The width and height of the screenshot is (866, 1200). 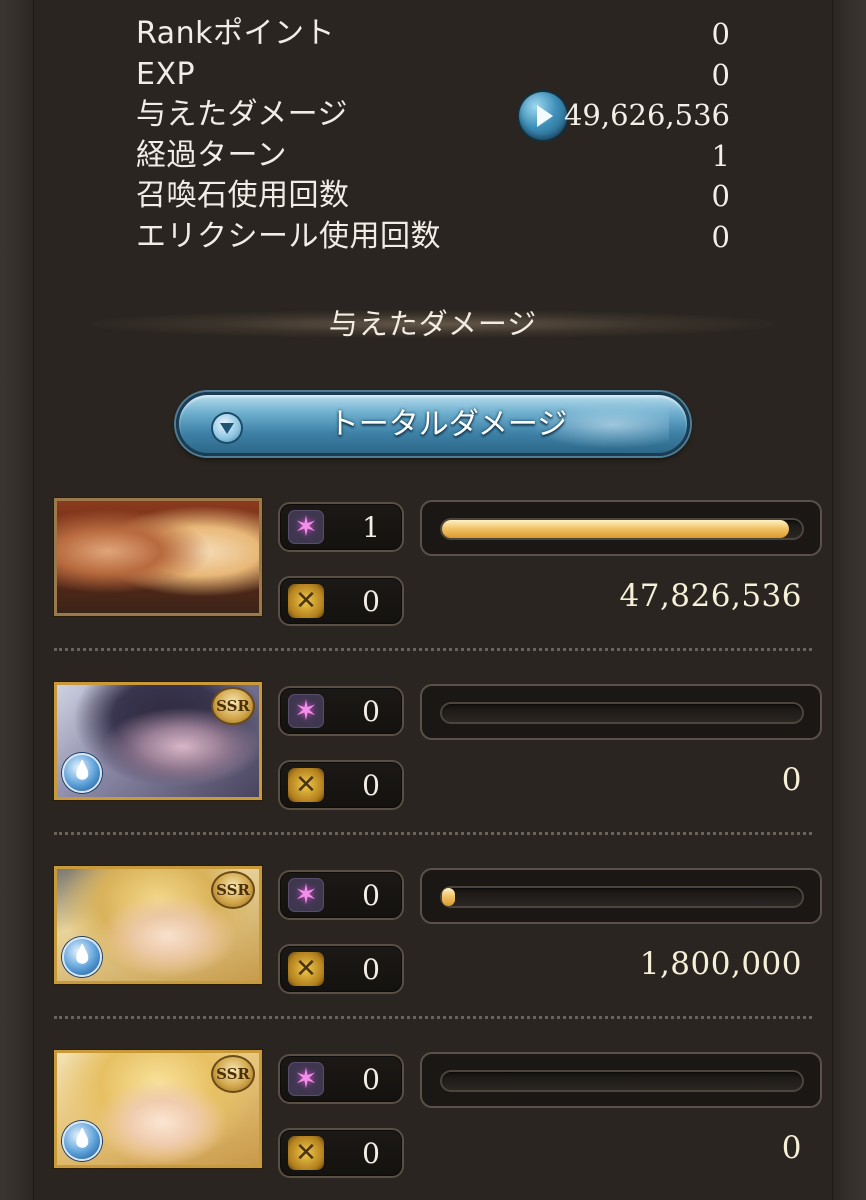 I want to click on stat-value: 1, so click(x=720, y=155).